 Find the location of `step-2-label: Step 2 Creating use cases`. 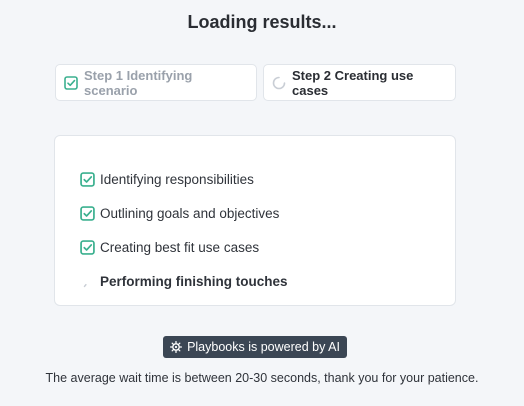

step-2-label: Step 2 Creating use cases is located at coordinates (353, 82).